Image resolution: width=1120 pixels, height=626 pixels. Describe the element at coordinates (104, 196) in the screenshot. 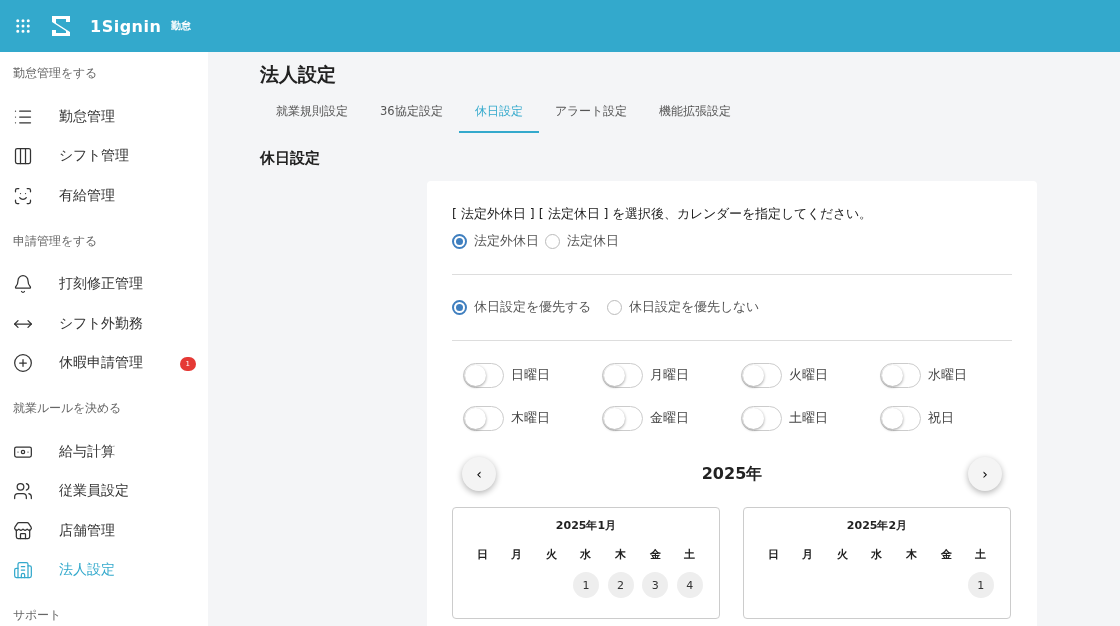

I see `sidebar-item: 有給管理` at that location.